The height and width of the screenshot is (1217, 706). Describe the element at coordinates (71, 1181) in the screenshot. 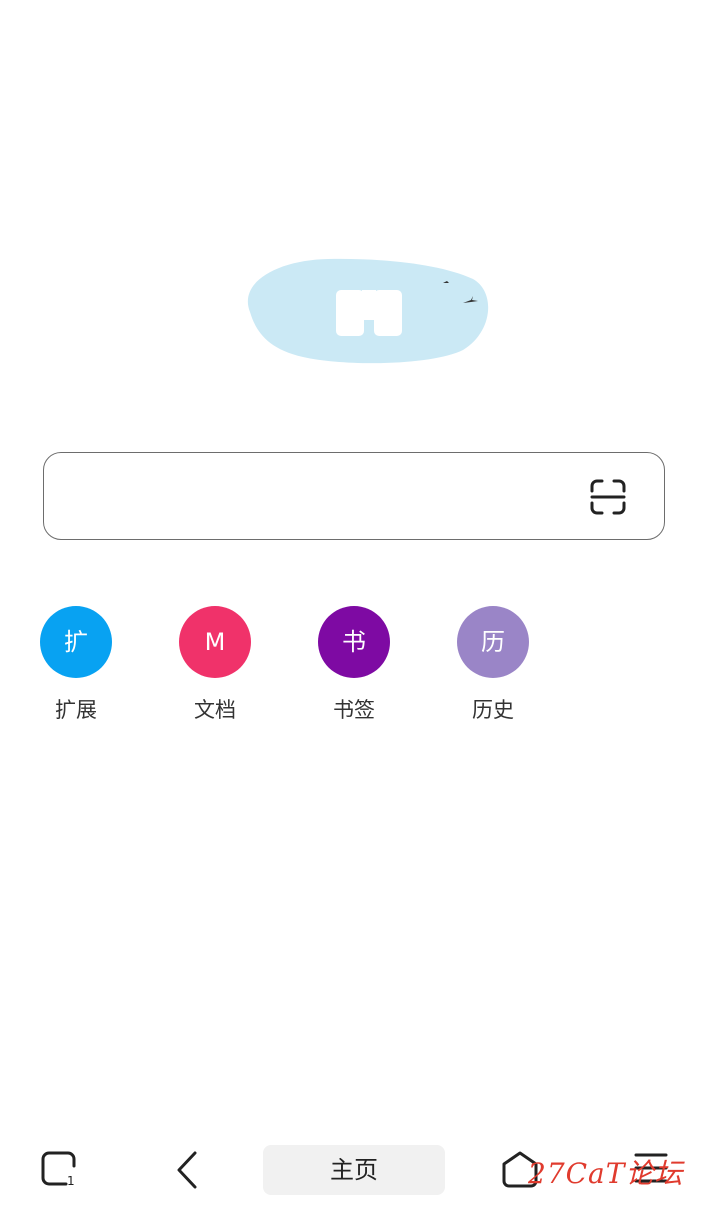

I see `tab-count-badge: 1` at that location.